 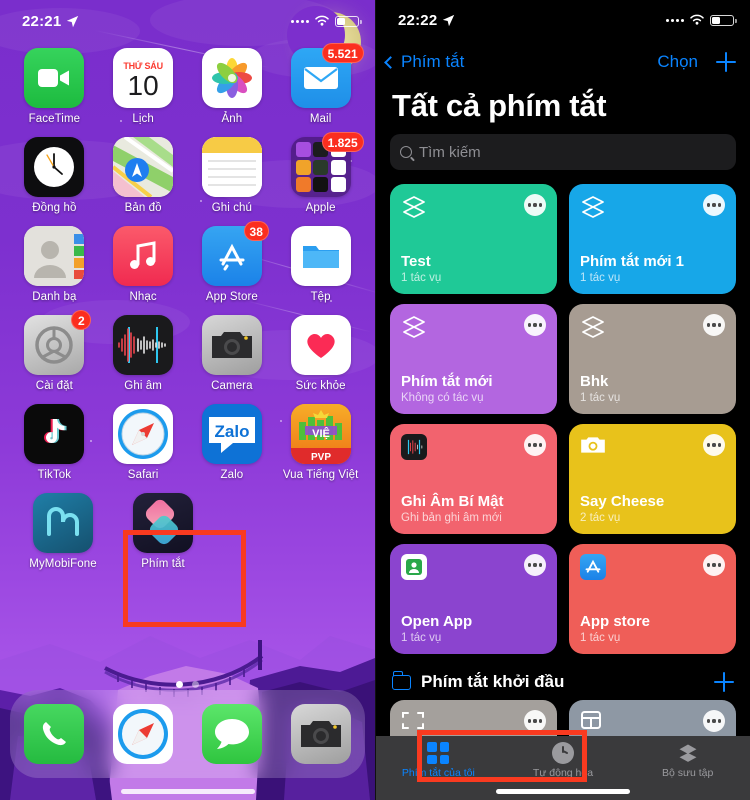 What do you see at coordinates (54, 351) in the screenshot?
I see `app-settings: 2 Cài đặt` at bounding box center [54, 351].